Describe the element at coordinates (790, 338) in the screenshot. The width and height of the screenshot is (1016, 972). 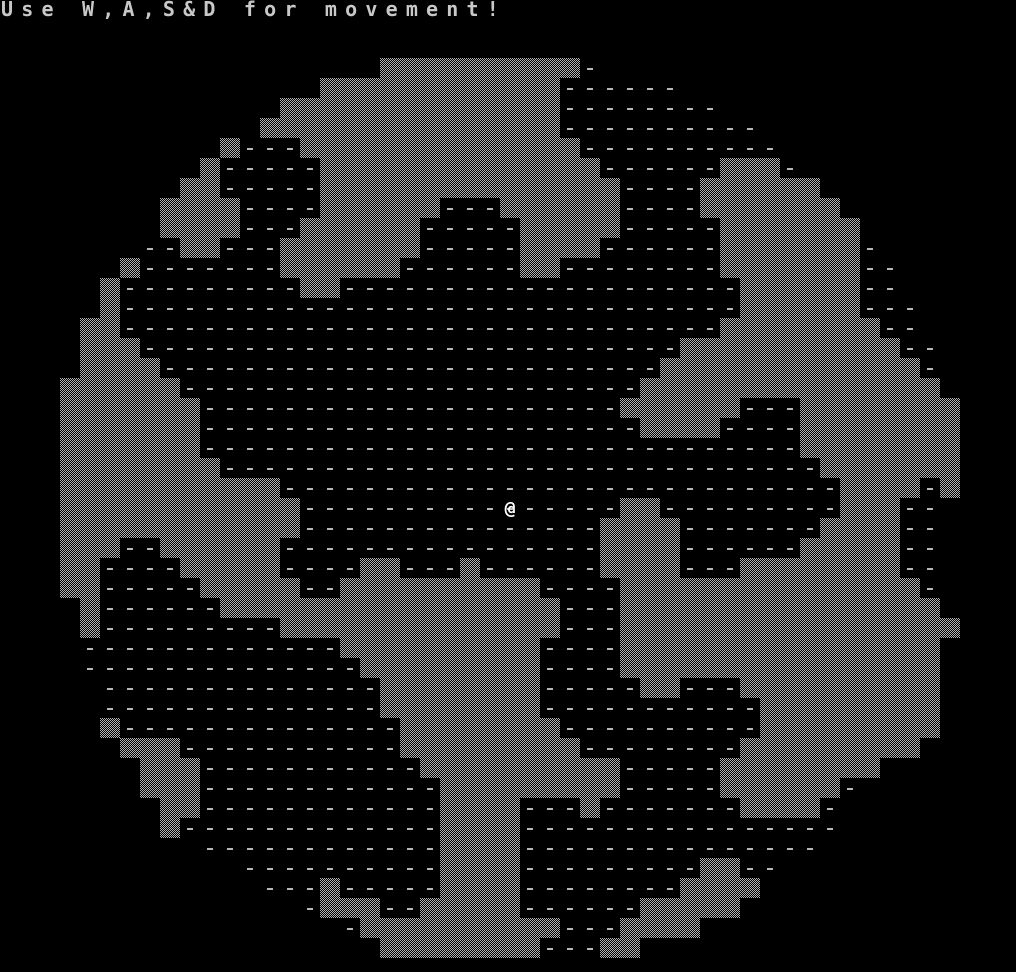
I see `wall-region` at that location.